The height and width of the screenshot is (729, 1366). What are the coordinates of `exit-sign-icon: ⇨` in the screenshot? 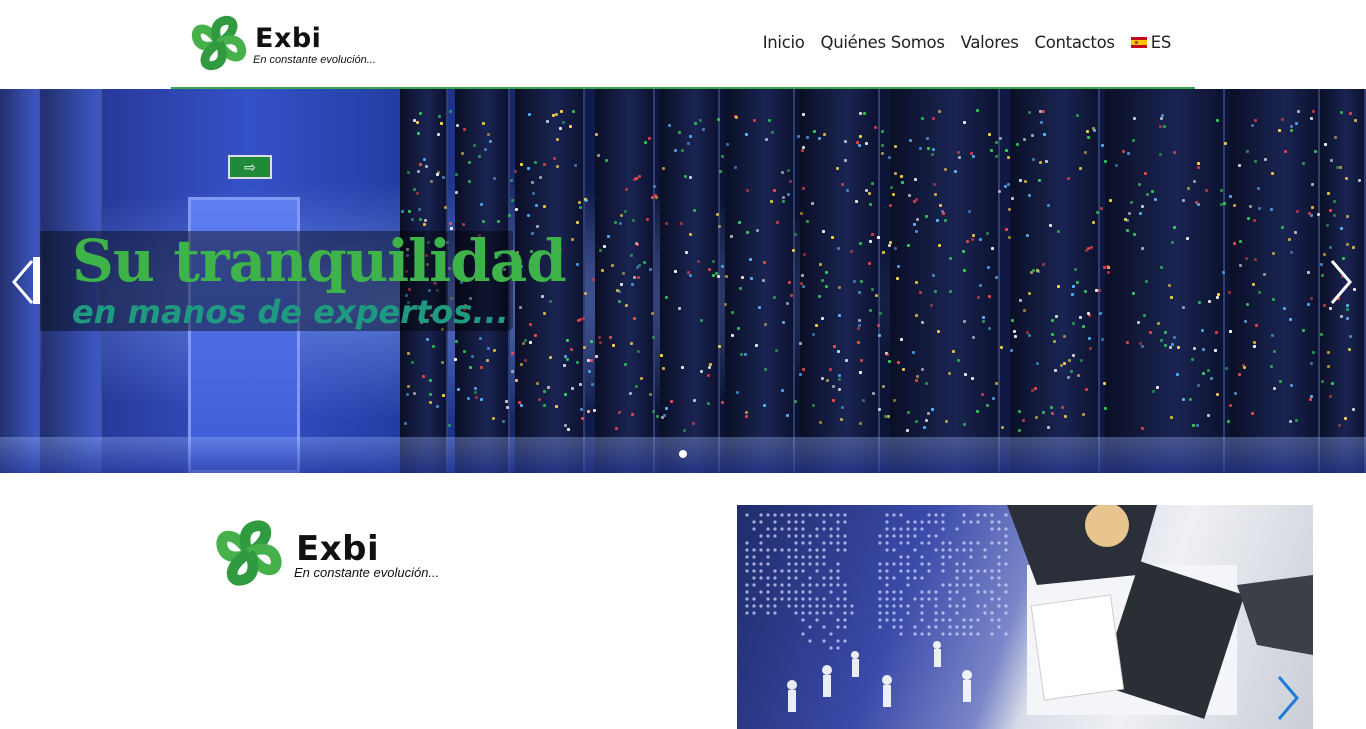 It's located at (250, 167).